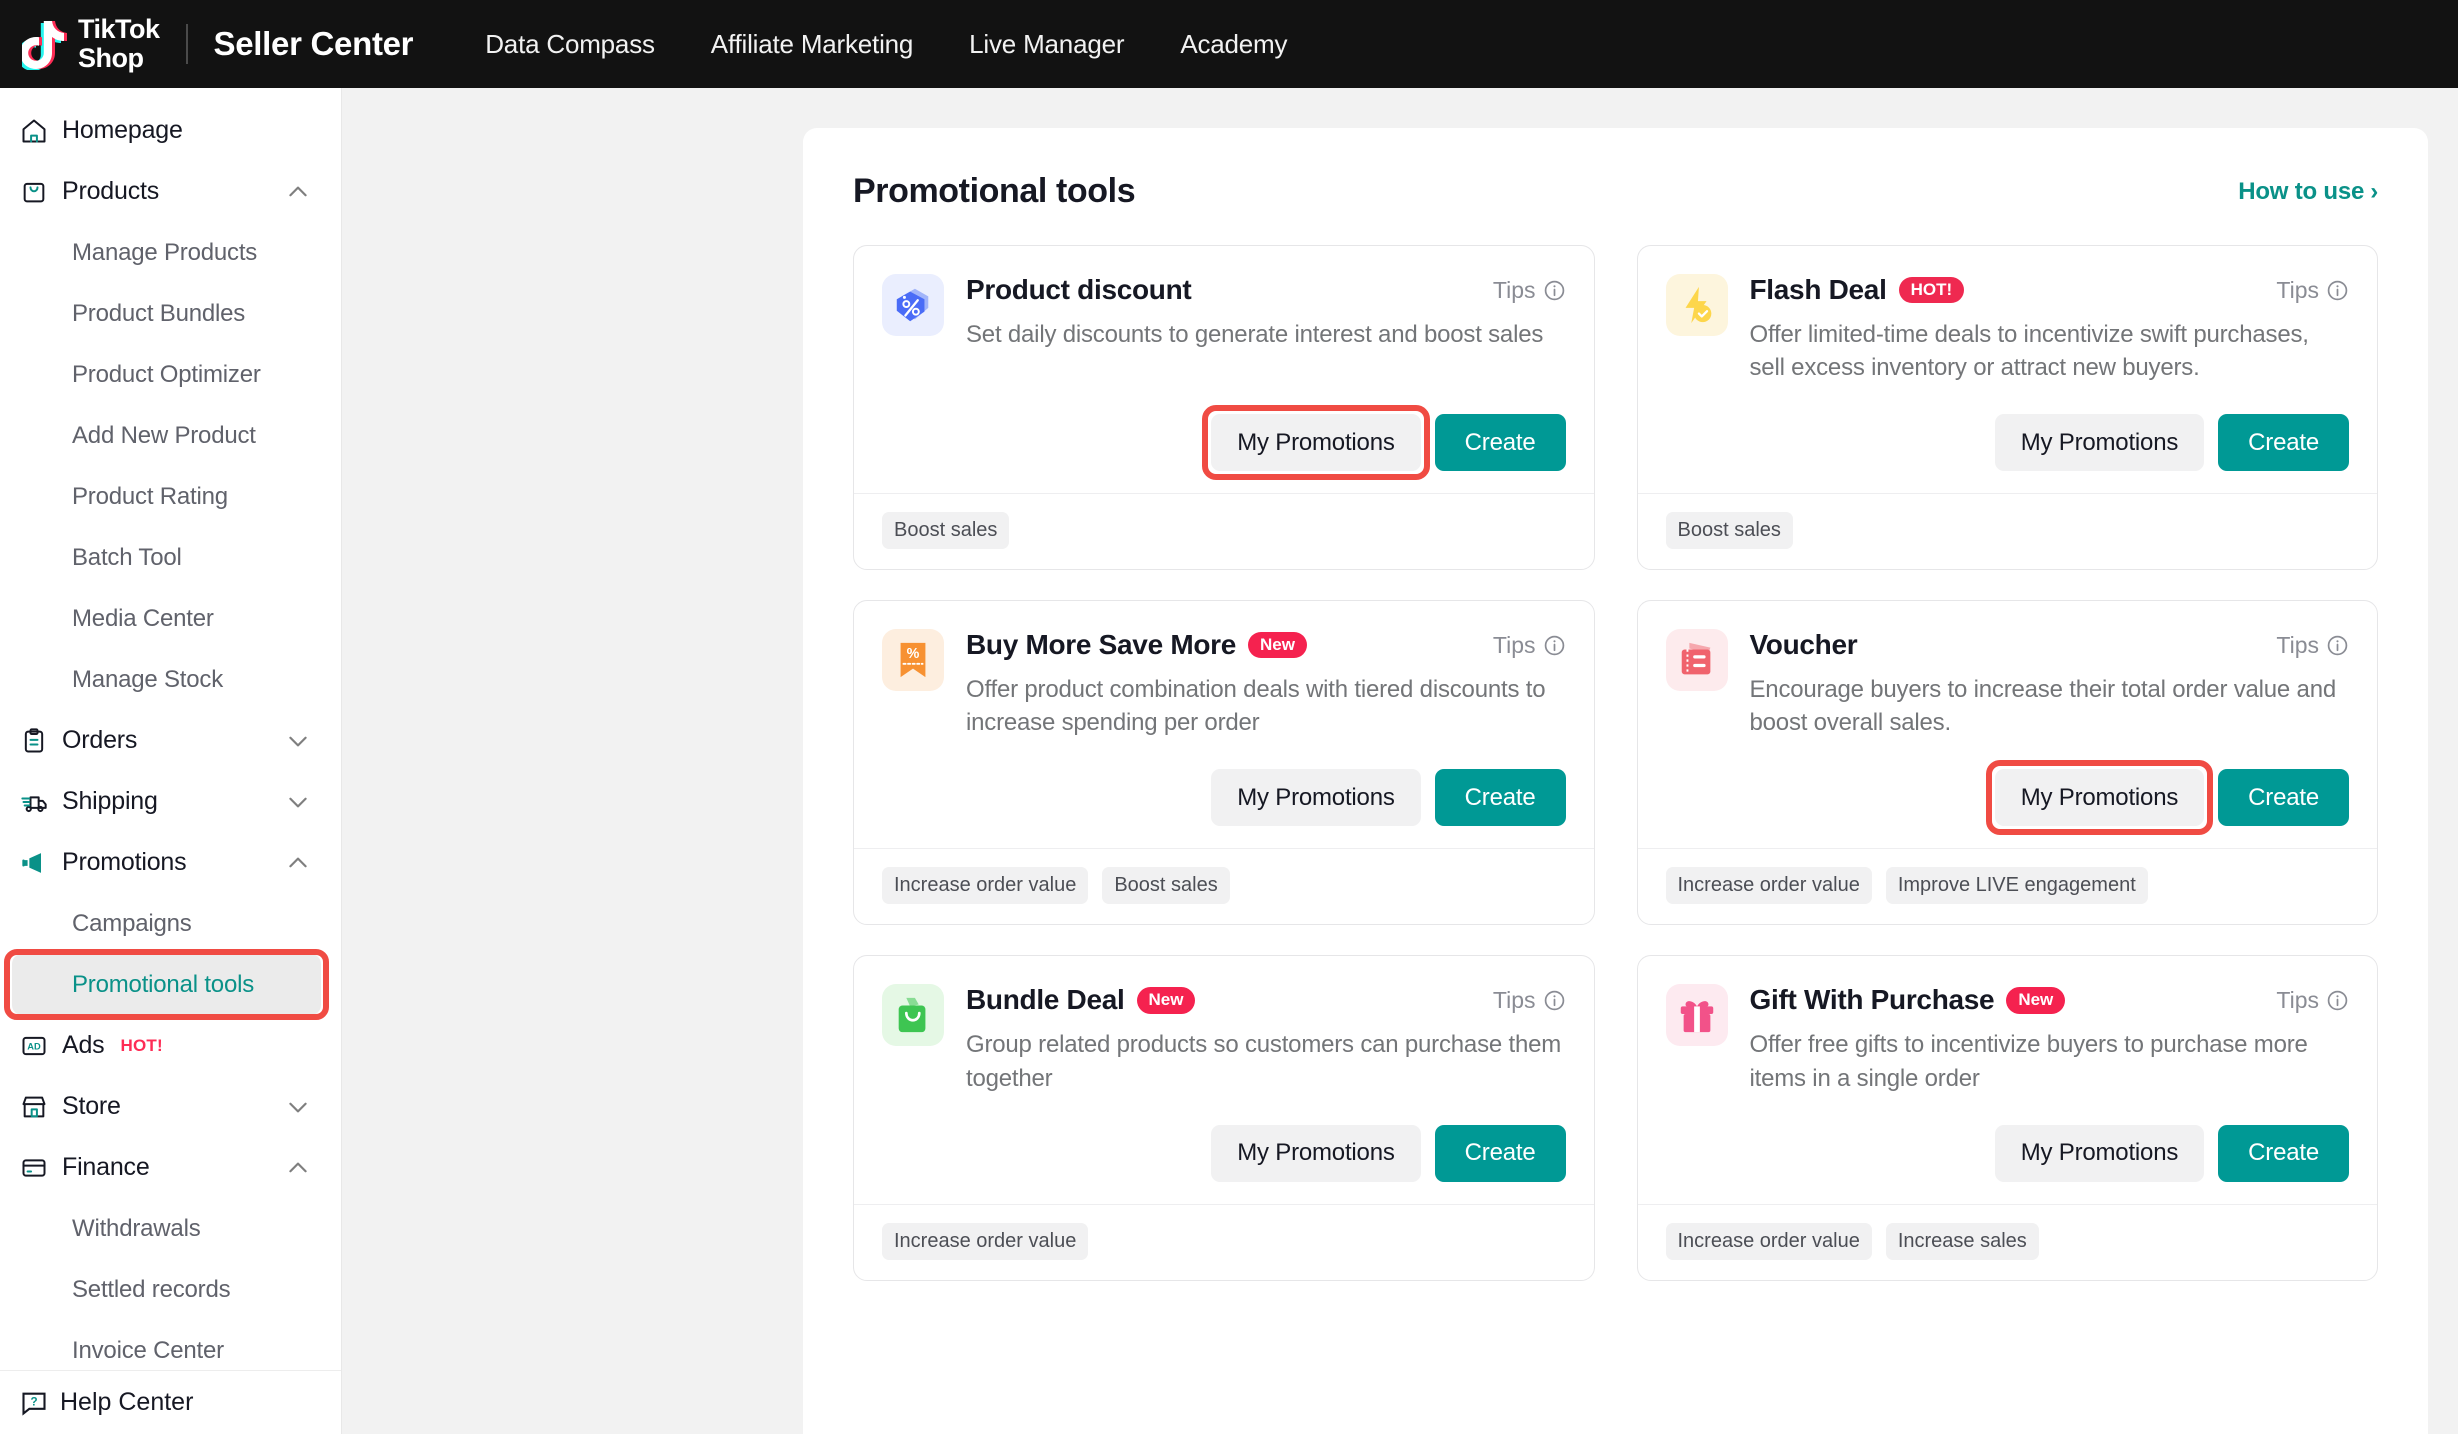 This screenshot has width=2458, height=1434. I want to click on sidebar-item-orders: Orders, so click(170, 740).